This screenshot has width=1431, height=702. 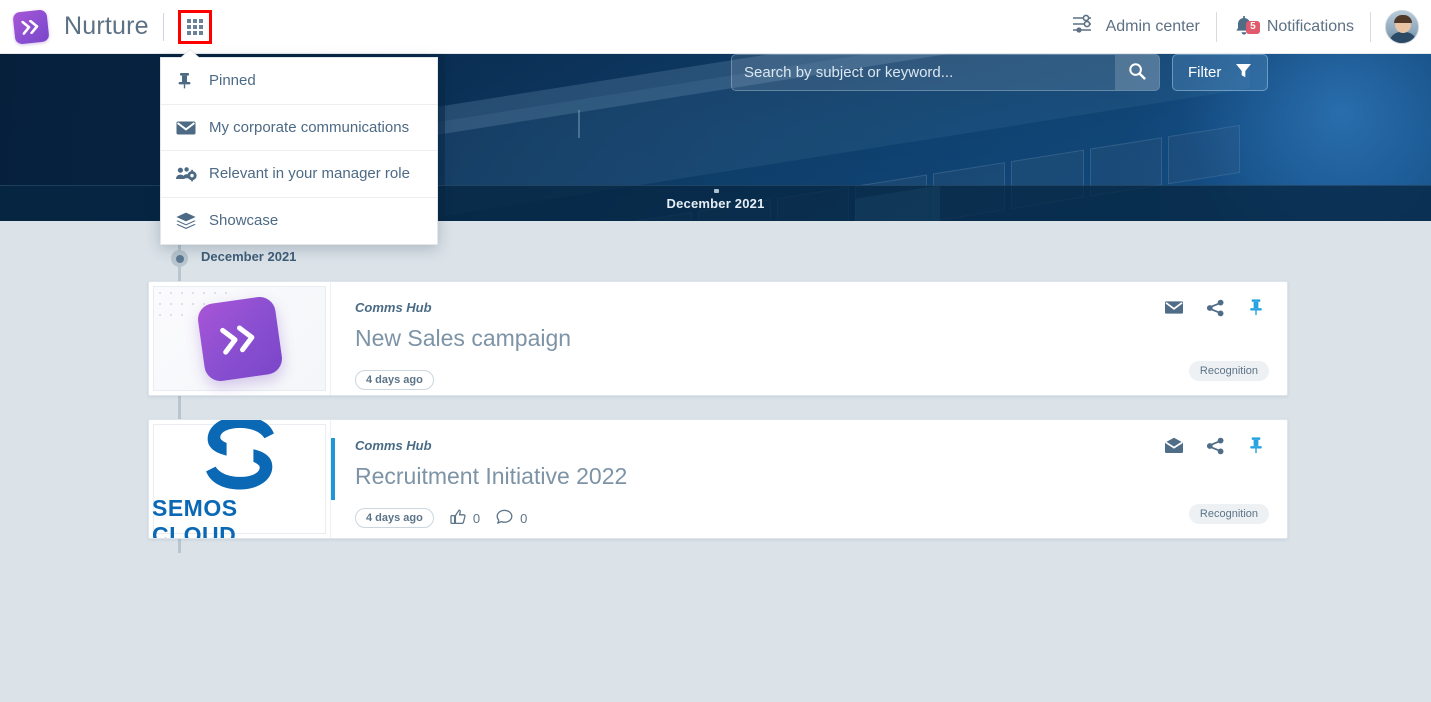 I want to click on magnifier-icon, so click(x=1137, y=72).